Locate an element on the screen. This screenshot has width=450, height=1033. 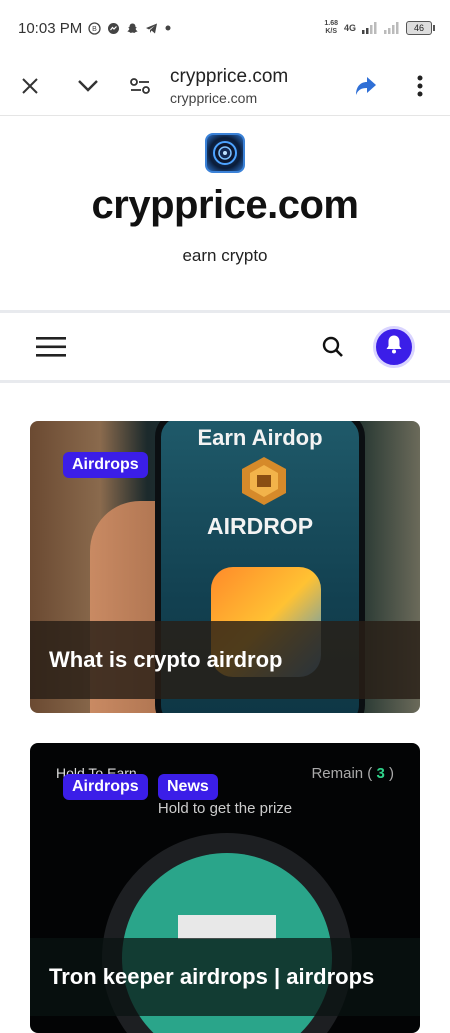
post-title-bar: What is crypto airdrop is located at coordinates (225, 660).